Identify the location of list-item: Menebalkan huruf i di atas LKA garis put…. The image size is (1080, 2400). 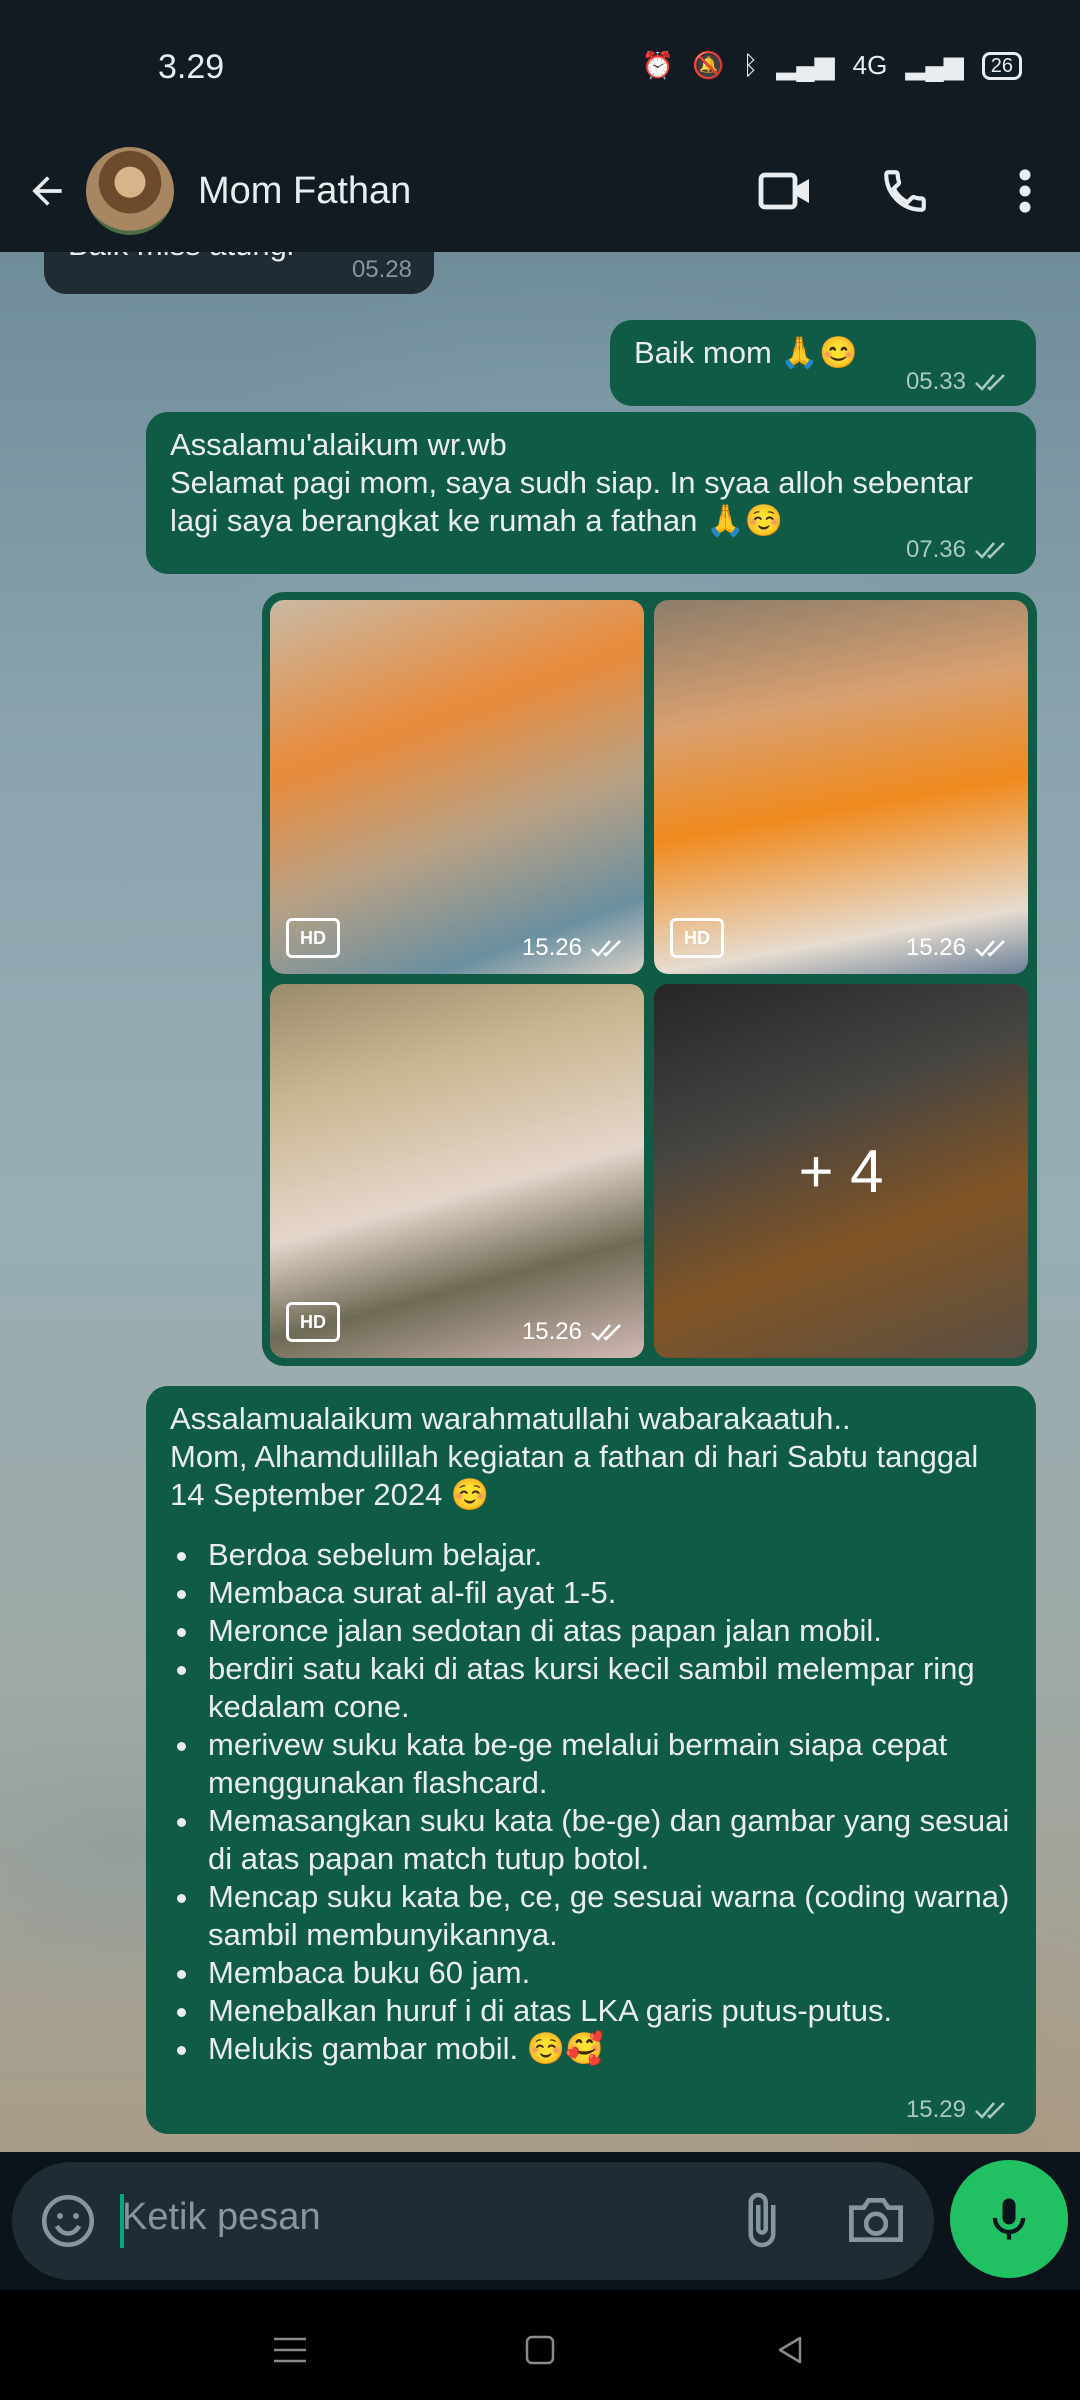
(607, 2011).